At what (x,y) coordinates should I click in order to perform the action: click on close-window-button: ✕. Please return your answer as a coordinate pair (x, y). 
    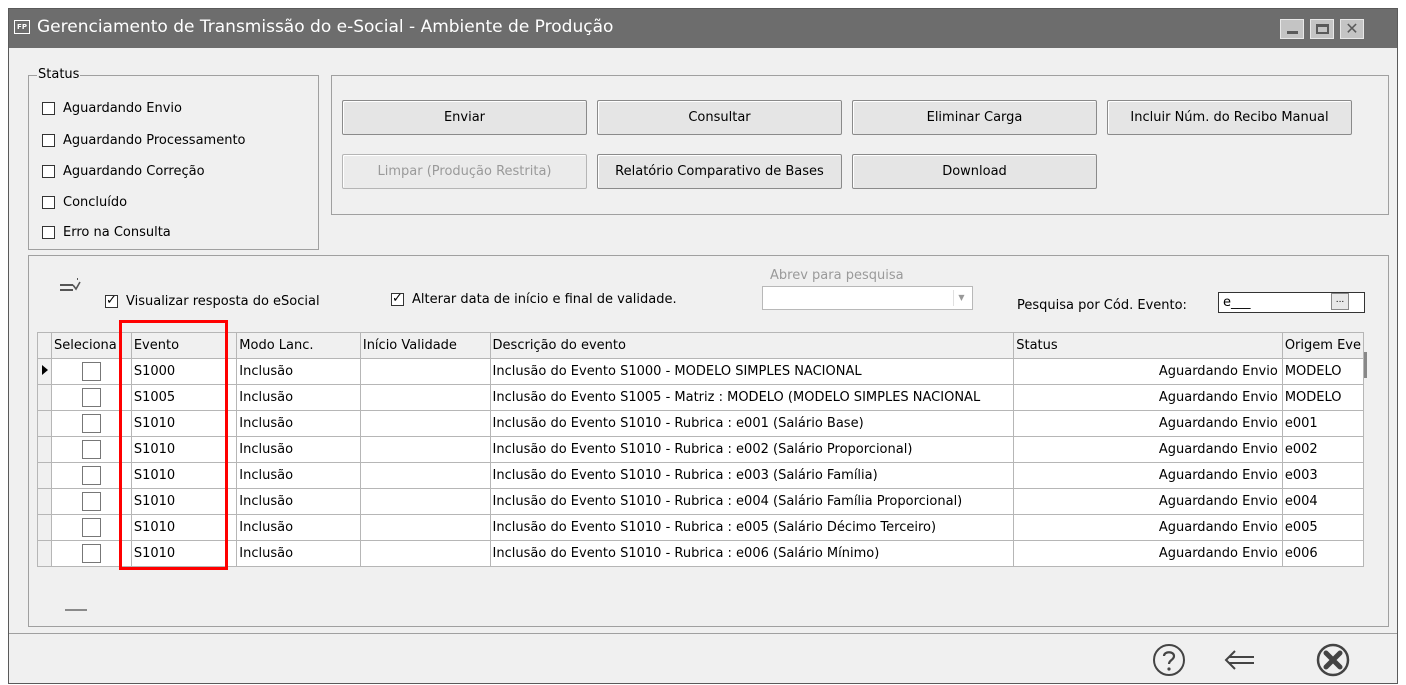
    Looking at the image, I should click on (1352, 29).